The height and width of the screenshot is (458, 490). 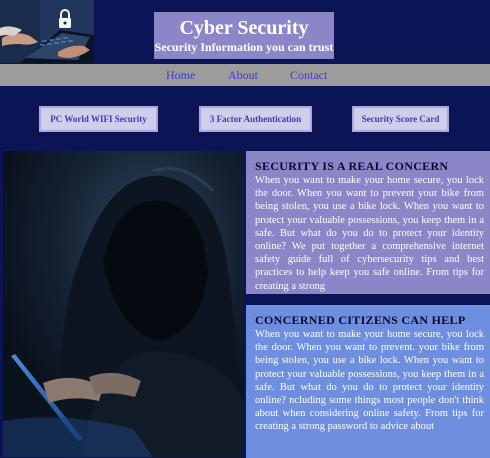 I want to click on main-nav: Home About Contact, so click(x=245, y=75).